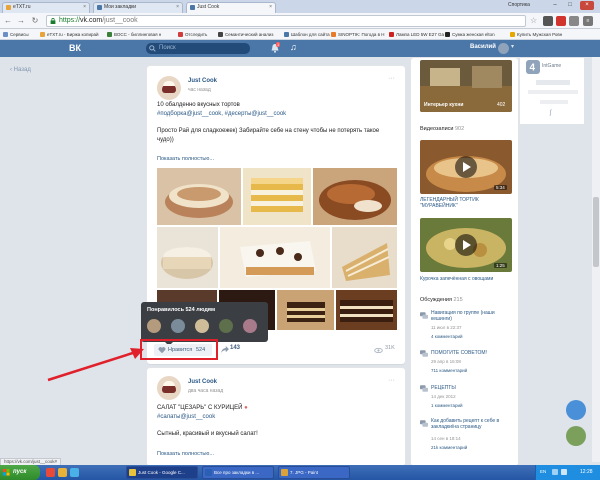 The width and height of the screenshot is (600, 480). I want to click on chevron-down-icon: ▾, so click(512, 46).